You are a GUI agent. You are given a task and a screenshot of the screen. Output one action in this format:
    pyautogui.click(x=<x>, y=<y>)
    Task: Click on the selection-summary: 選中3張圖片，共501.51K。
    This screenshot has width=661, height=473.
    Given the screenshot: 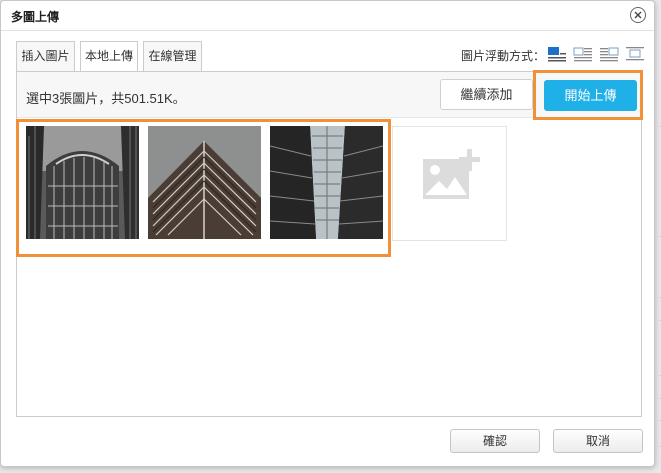 What is the action you would take?
    pyautogui.click(x=106, y=98)
    